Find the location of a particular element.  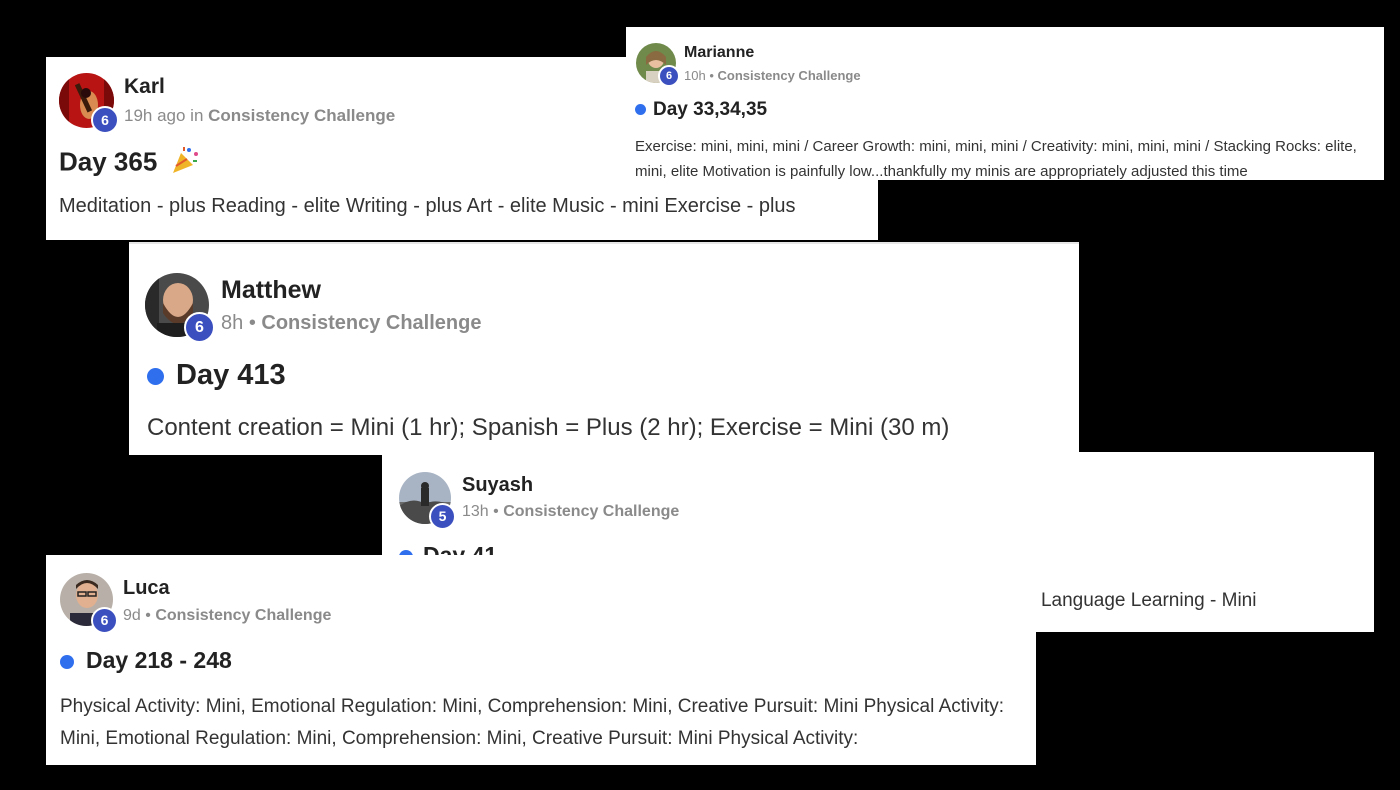

author-avatar-marianne: 6 is located at coordinates (658, 65).